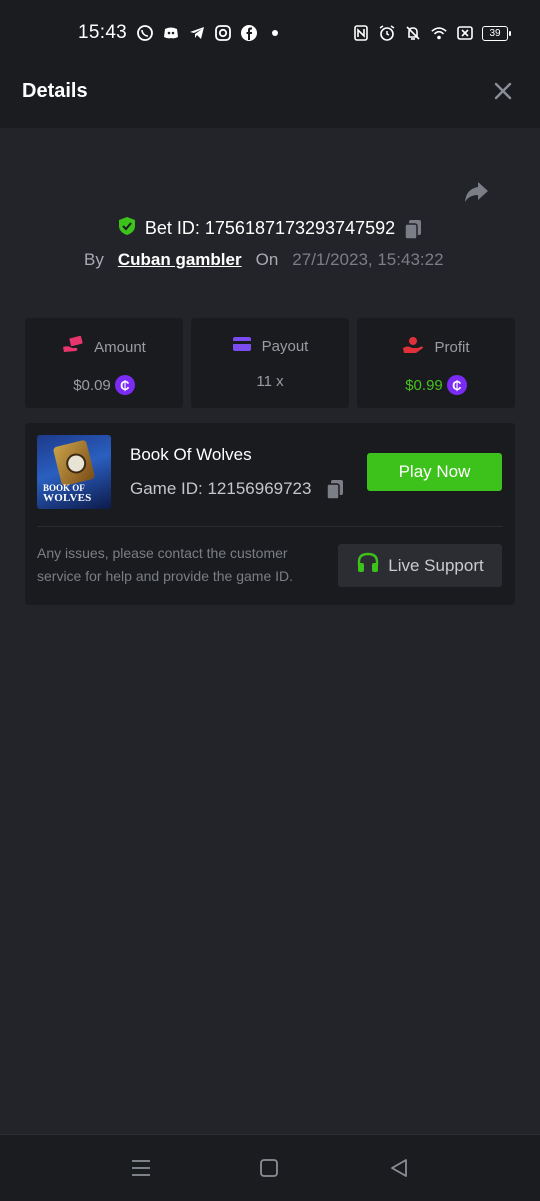 Image resolution: width=540 pixels, height=1201 pixels. Describe the element at coordinates (103, 32) in the screenshot. I see `status-time: 15:43` at that location.